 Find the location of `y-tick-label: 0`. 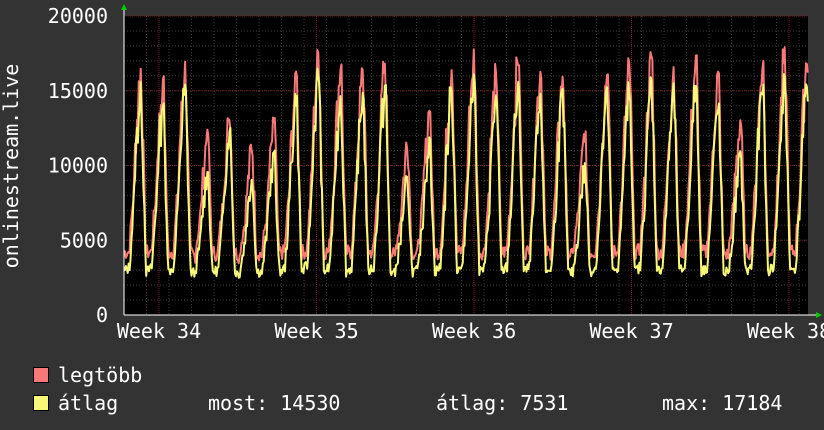

y-tick-label: 0 is located at coordinates (102, 315).